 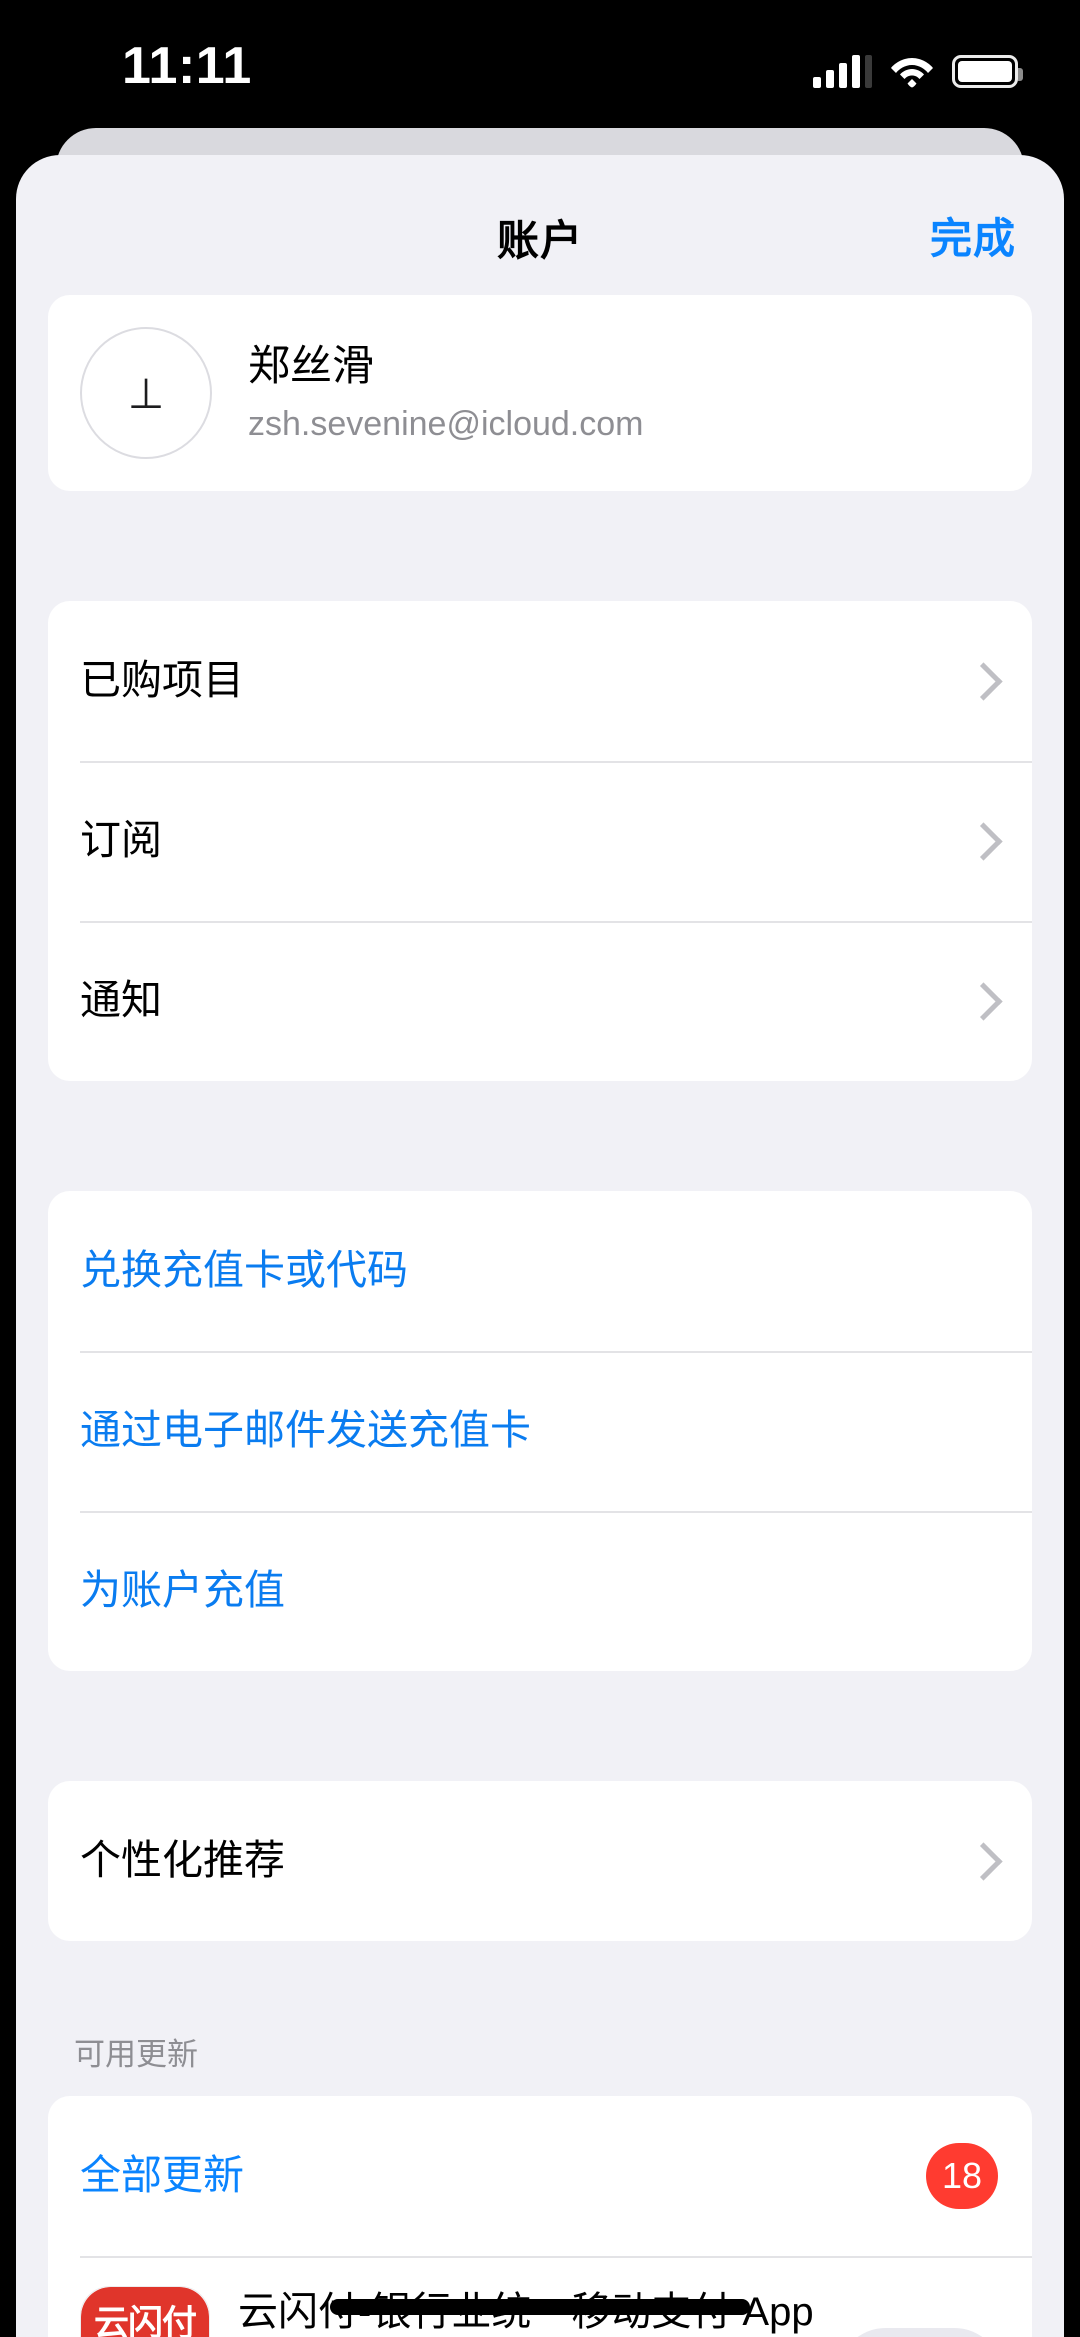 What do you see at coordinates (121, 1000) in the screenshot?
I see `menu-item-label: 通知` at bounding box center [121, 1000].